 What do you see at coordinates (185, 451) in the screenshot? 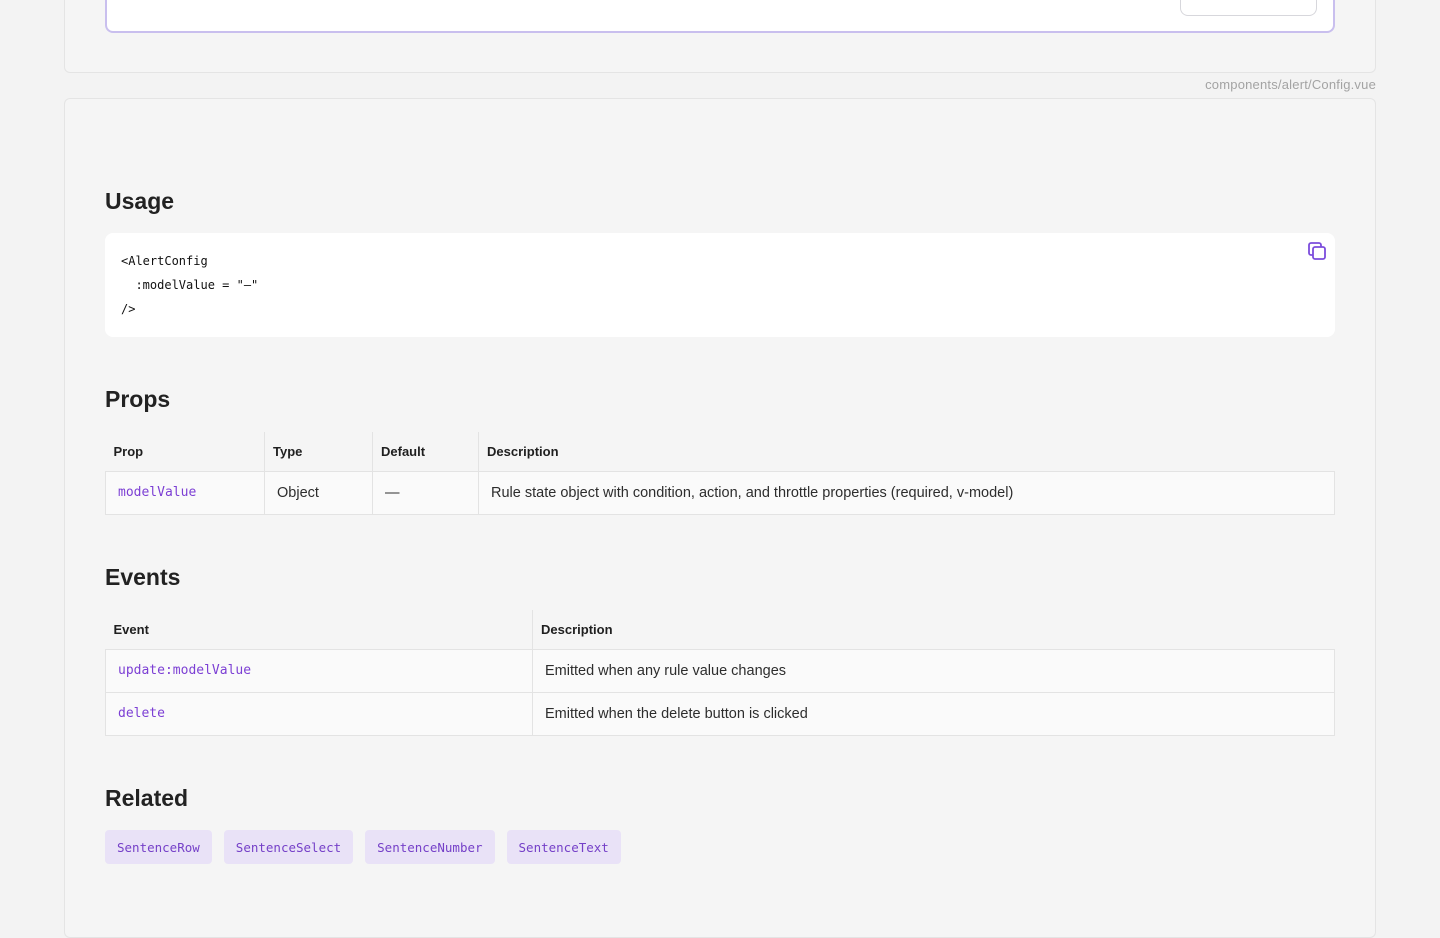
I see `column-header-prop: Prop` at bounding box center [185, 451].